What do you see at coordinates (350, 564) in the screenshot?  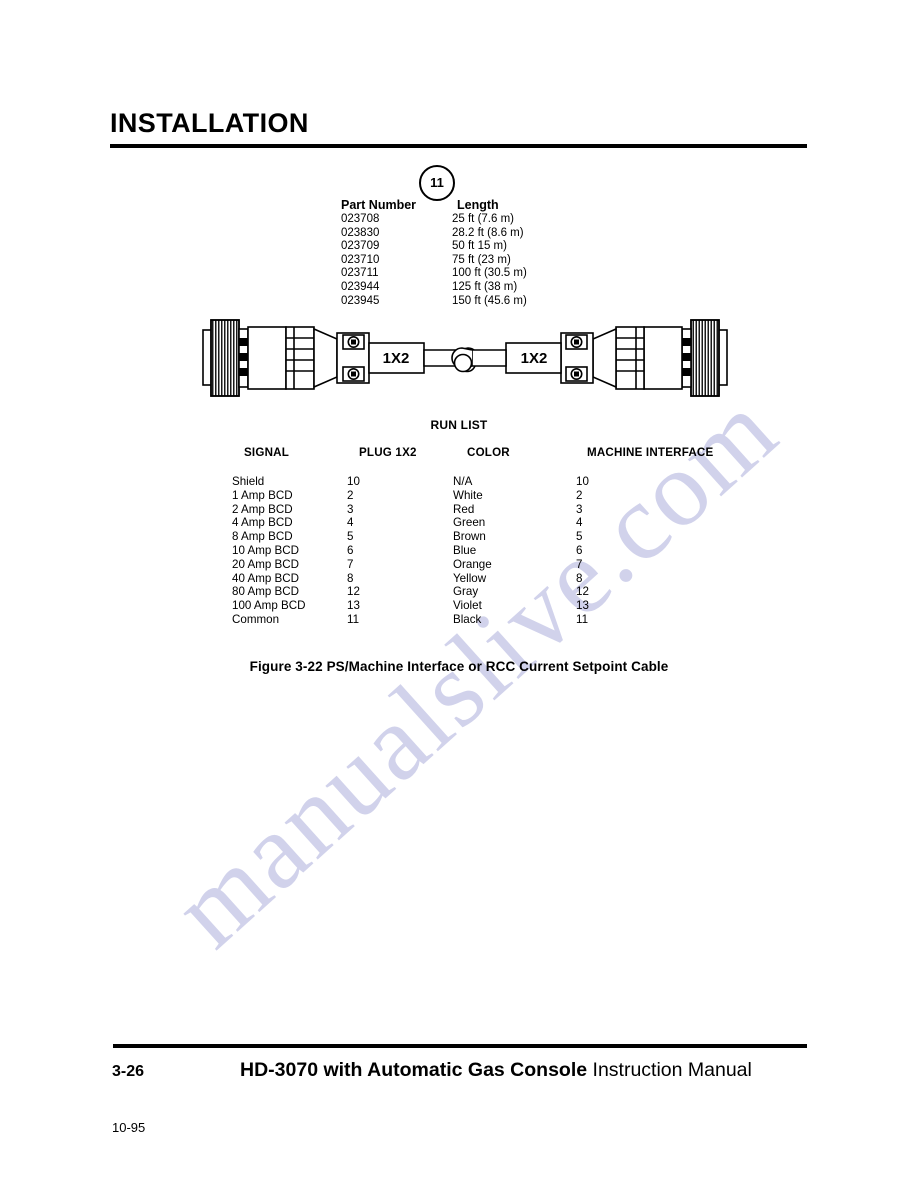 I see `plug-cell: 7` at bounding box center [350, 564].